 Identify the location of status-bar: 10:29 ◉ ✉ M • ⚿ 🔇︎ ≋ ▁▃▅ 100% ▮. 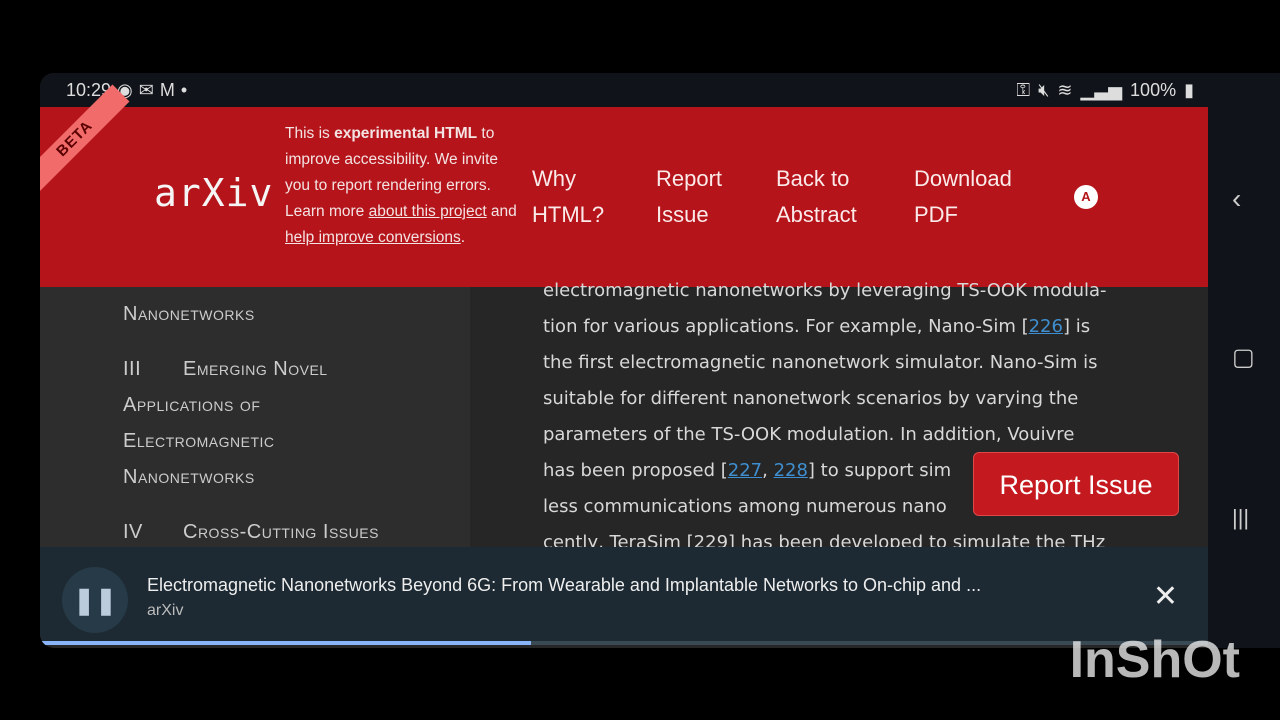
(624, 90).